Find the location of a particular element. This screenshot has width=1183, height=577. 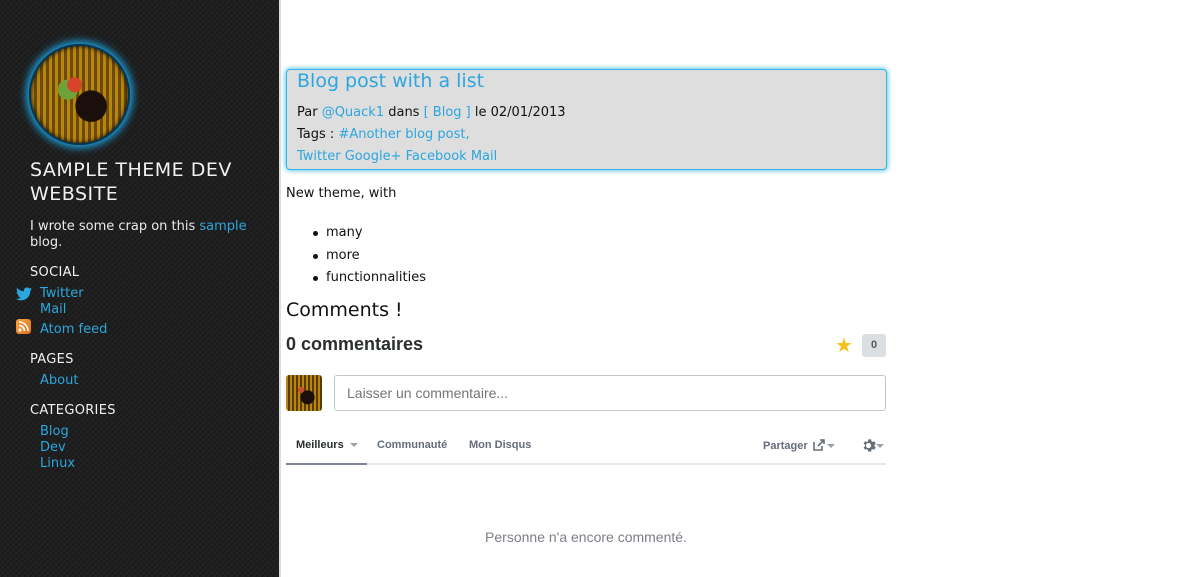

sidebar-link-twitter: Twitter is located at coordinates (62, 294).